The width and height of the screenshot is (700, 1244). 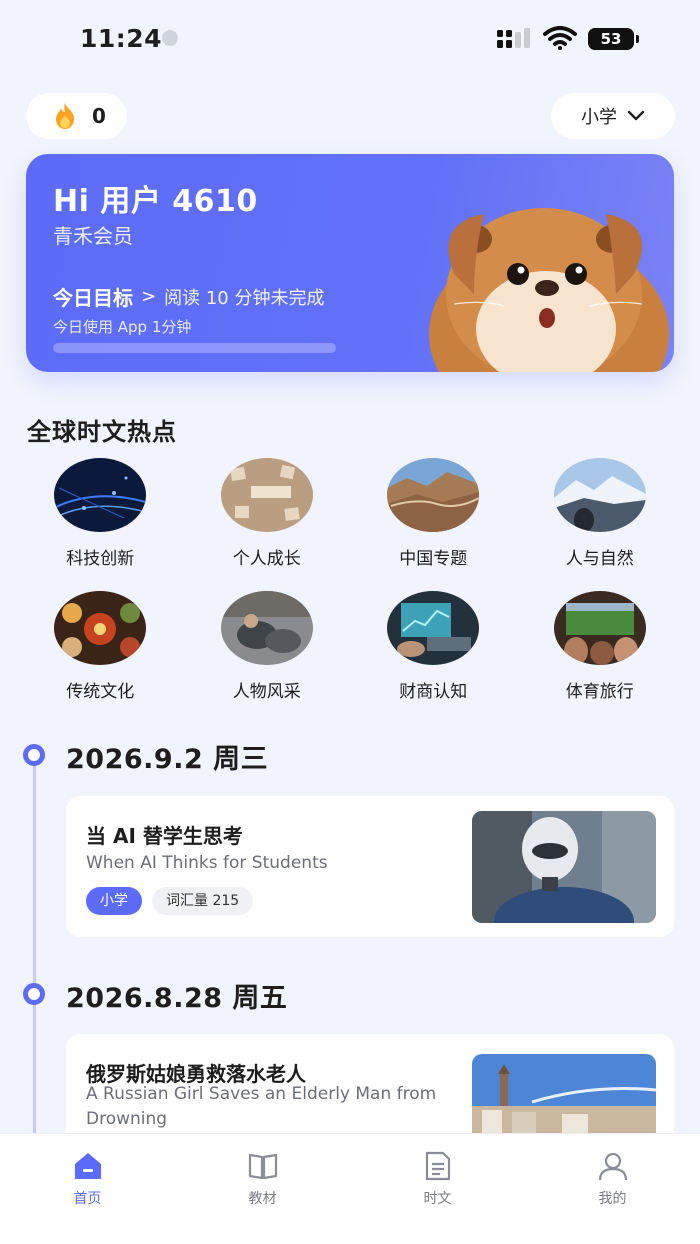 What do you see at coordinates (87, 1166) in the screenshot?
I see `home-icon` at bounding box center [87, 1166].